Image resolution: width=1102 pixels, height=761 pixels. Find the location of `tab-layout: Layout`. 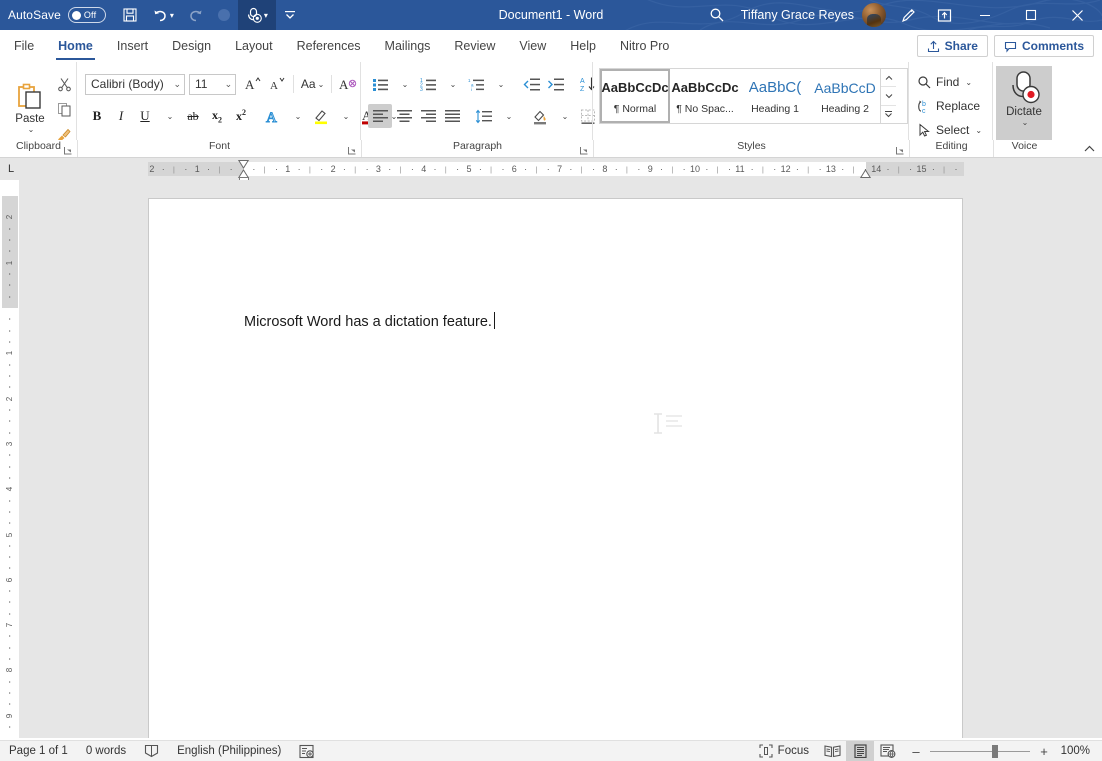

tab-layout: Layout is located at coordinates (254, 46).